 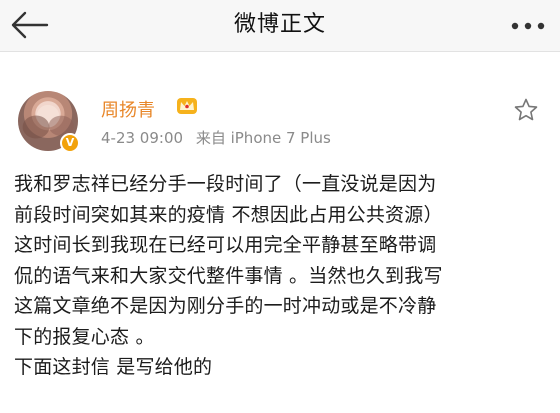 I want to click on post-line: 下的报复心态 。, so click(x=84, y=336).